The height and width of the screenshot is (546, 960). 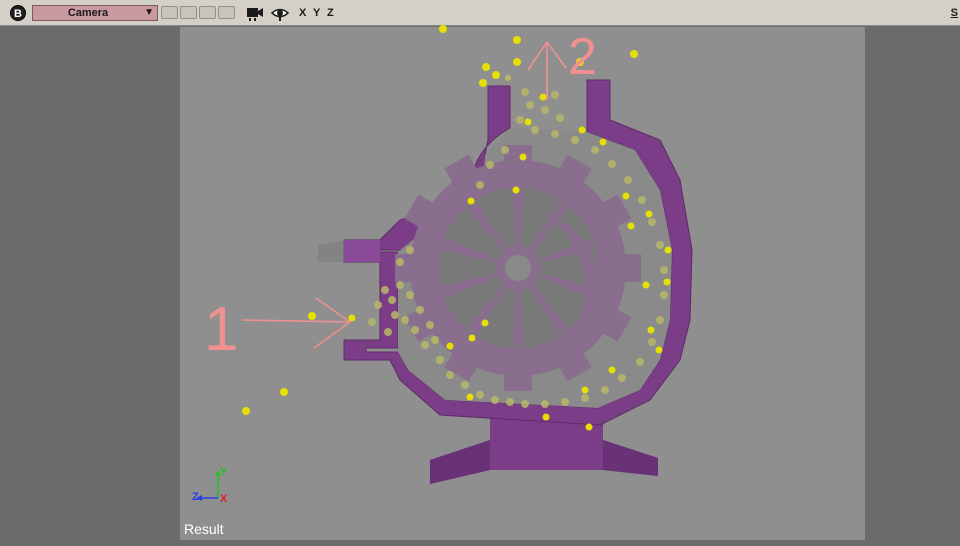 I want to click on axis-gizmo: Y Z X, so click(x=210, y=485).